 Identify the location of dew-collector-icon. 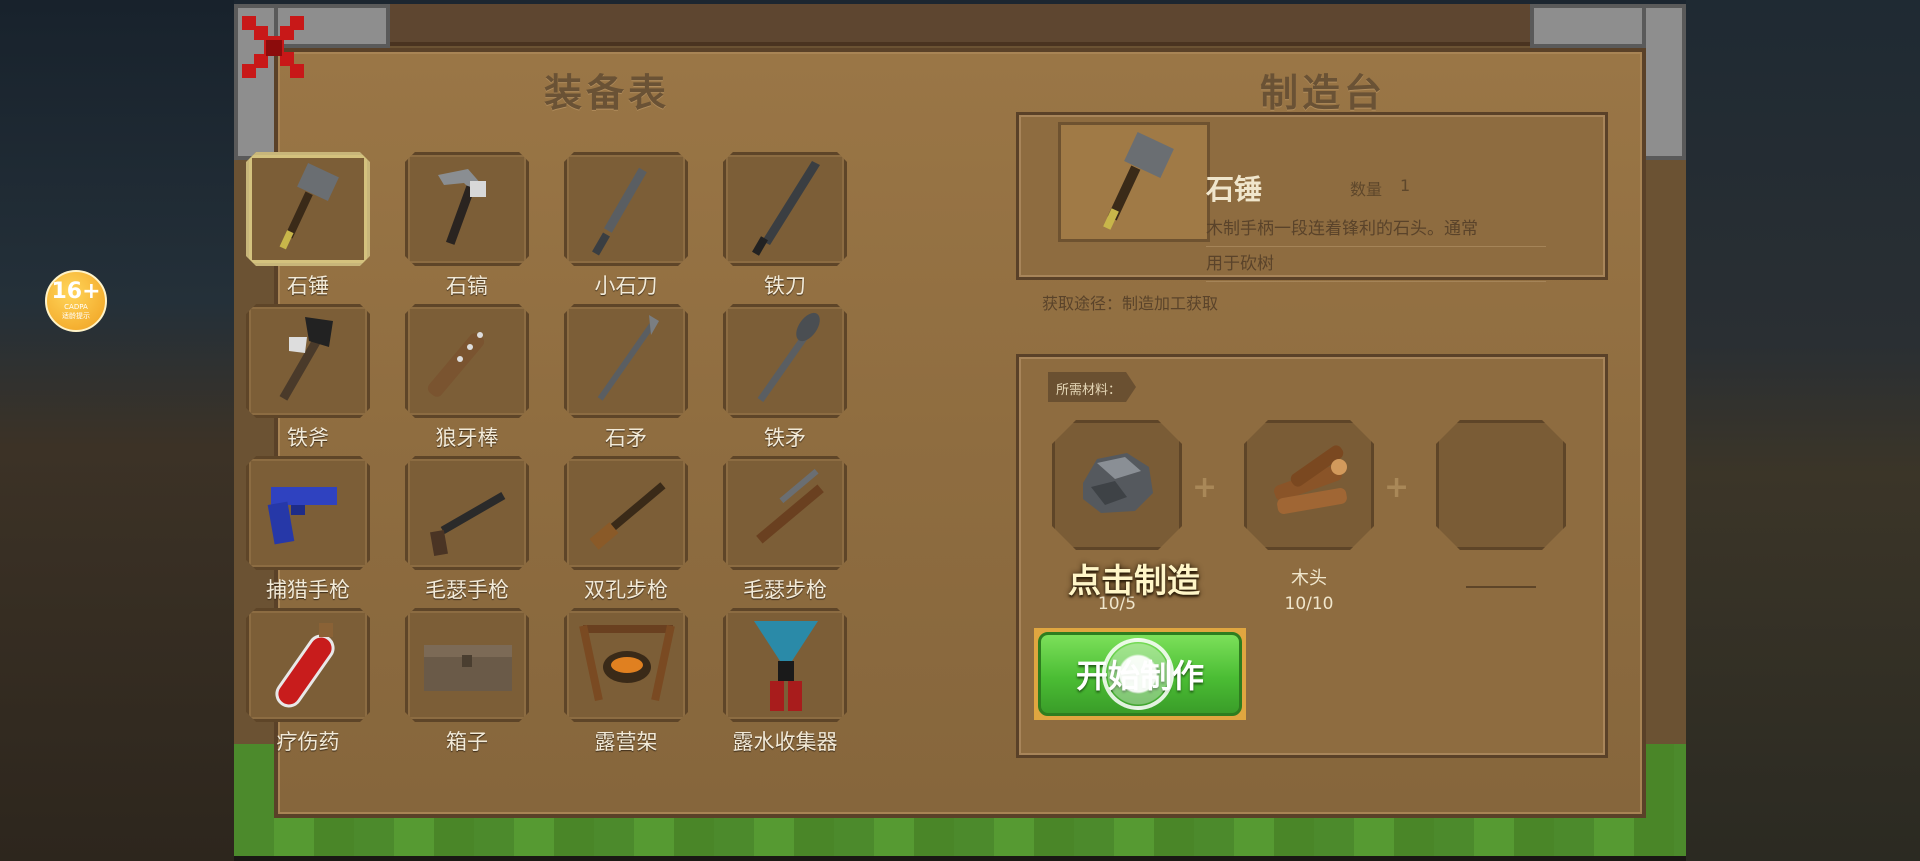
(785, 665).